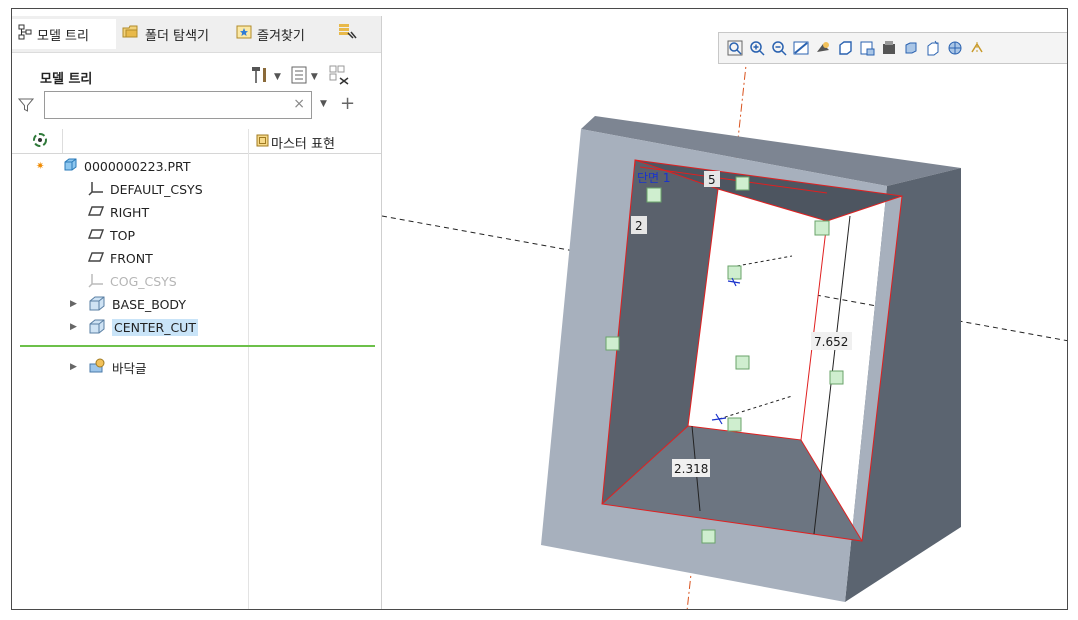 The width and height of the screenshot is (1078, 620). I want to click on tree-item-base-body: ▶ BASE_BODY, so click(128, 304).